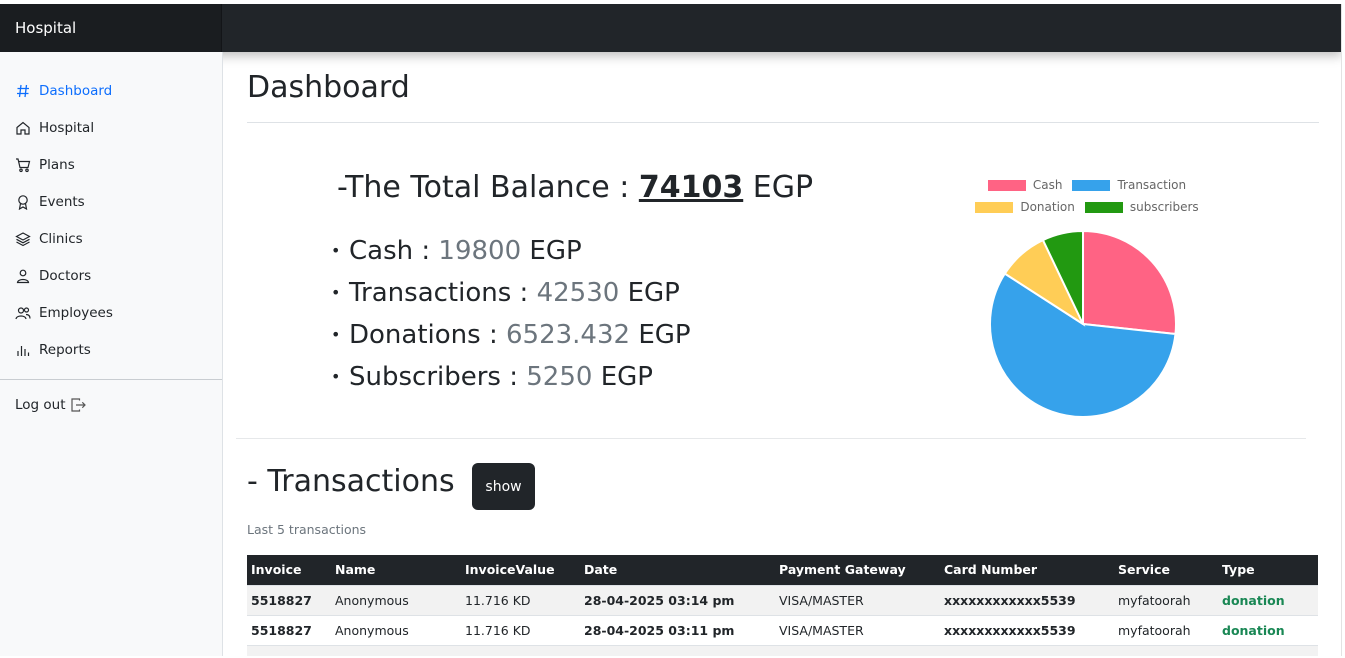 The image size is (1345, 658). I want to click on column-header: InvoiceValue, so click(520, 570).